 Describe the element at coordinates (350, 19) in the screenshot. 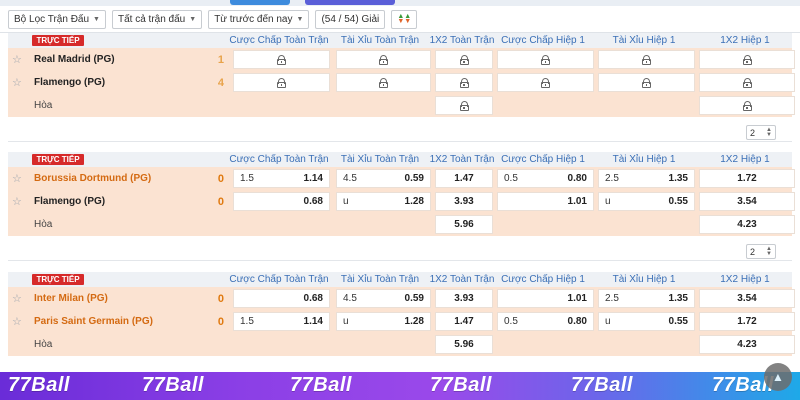

I see `league-count-button: (54 / 54) Giải` at that location.